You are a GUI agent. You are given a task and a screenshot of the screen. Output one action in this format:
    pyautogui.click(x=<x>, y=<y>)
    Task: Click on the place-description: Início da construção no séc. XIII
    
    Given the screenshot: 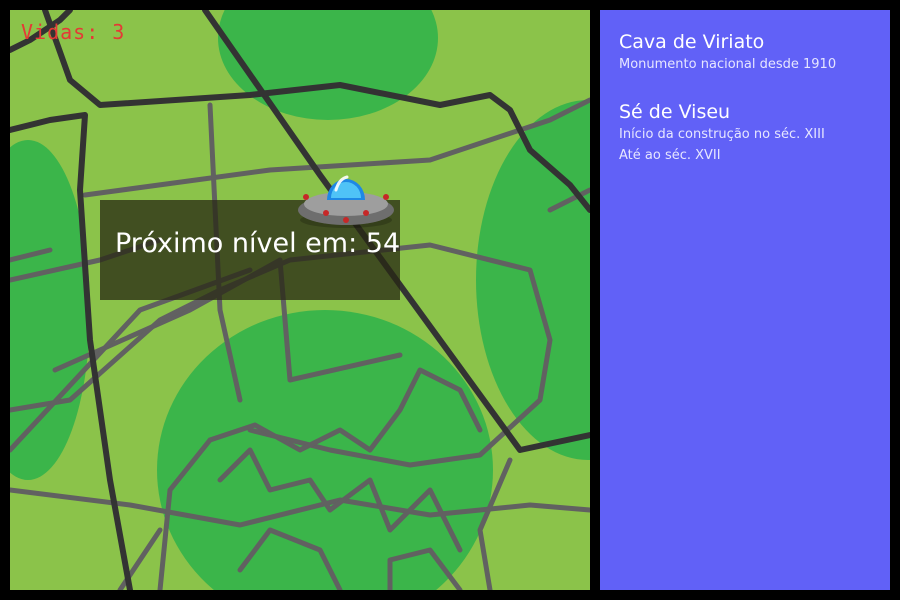 What is the action you would take?
    pyautogui.click(x=722, y=134)
    